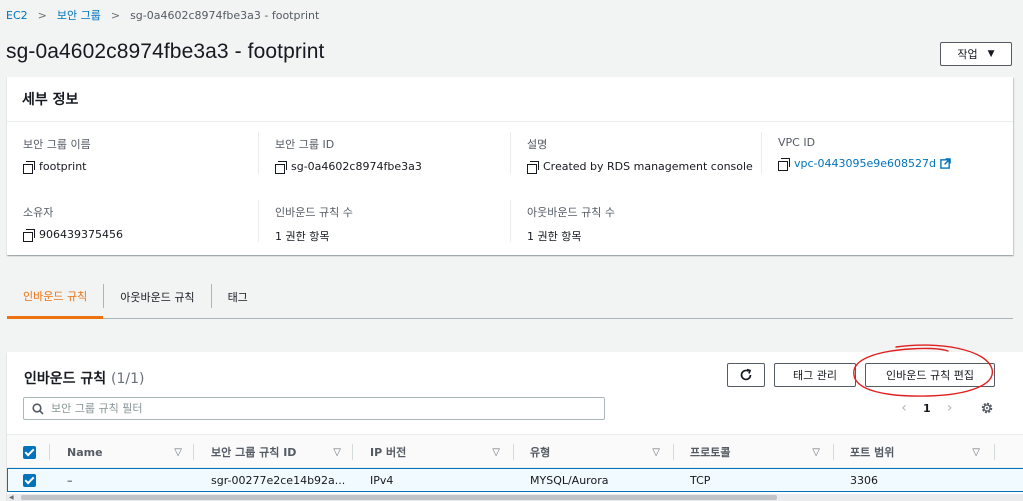 This screenshot has width=1023, height=501. Describe the element at coordinates (38, 408) in the screenshot. I see `search-icon` at that location.